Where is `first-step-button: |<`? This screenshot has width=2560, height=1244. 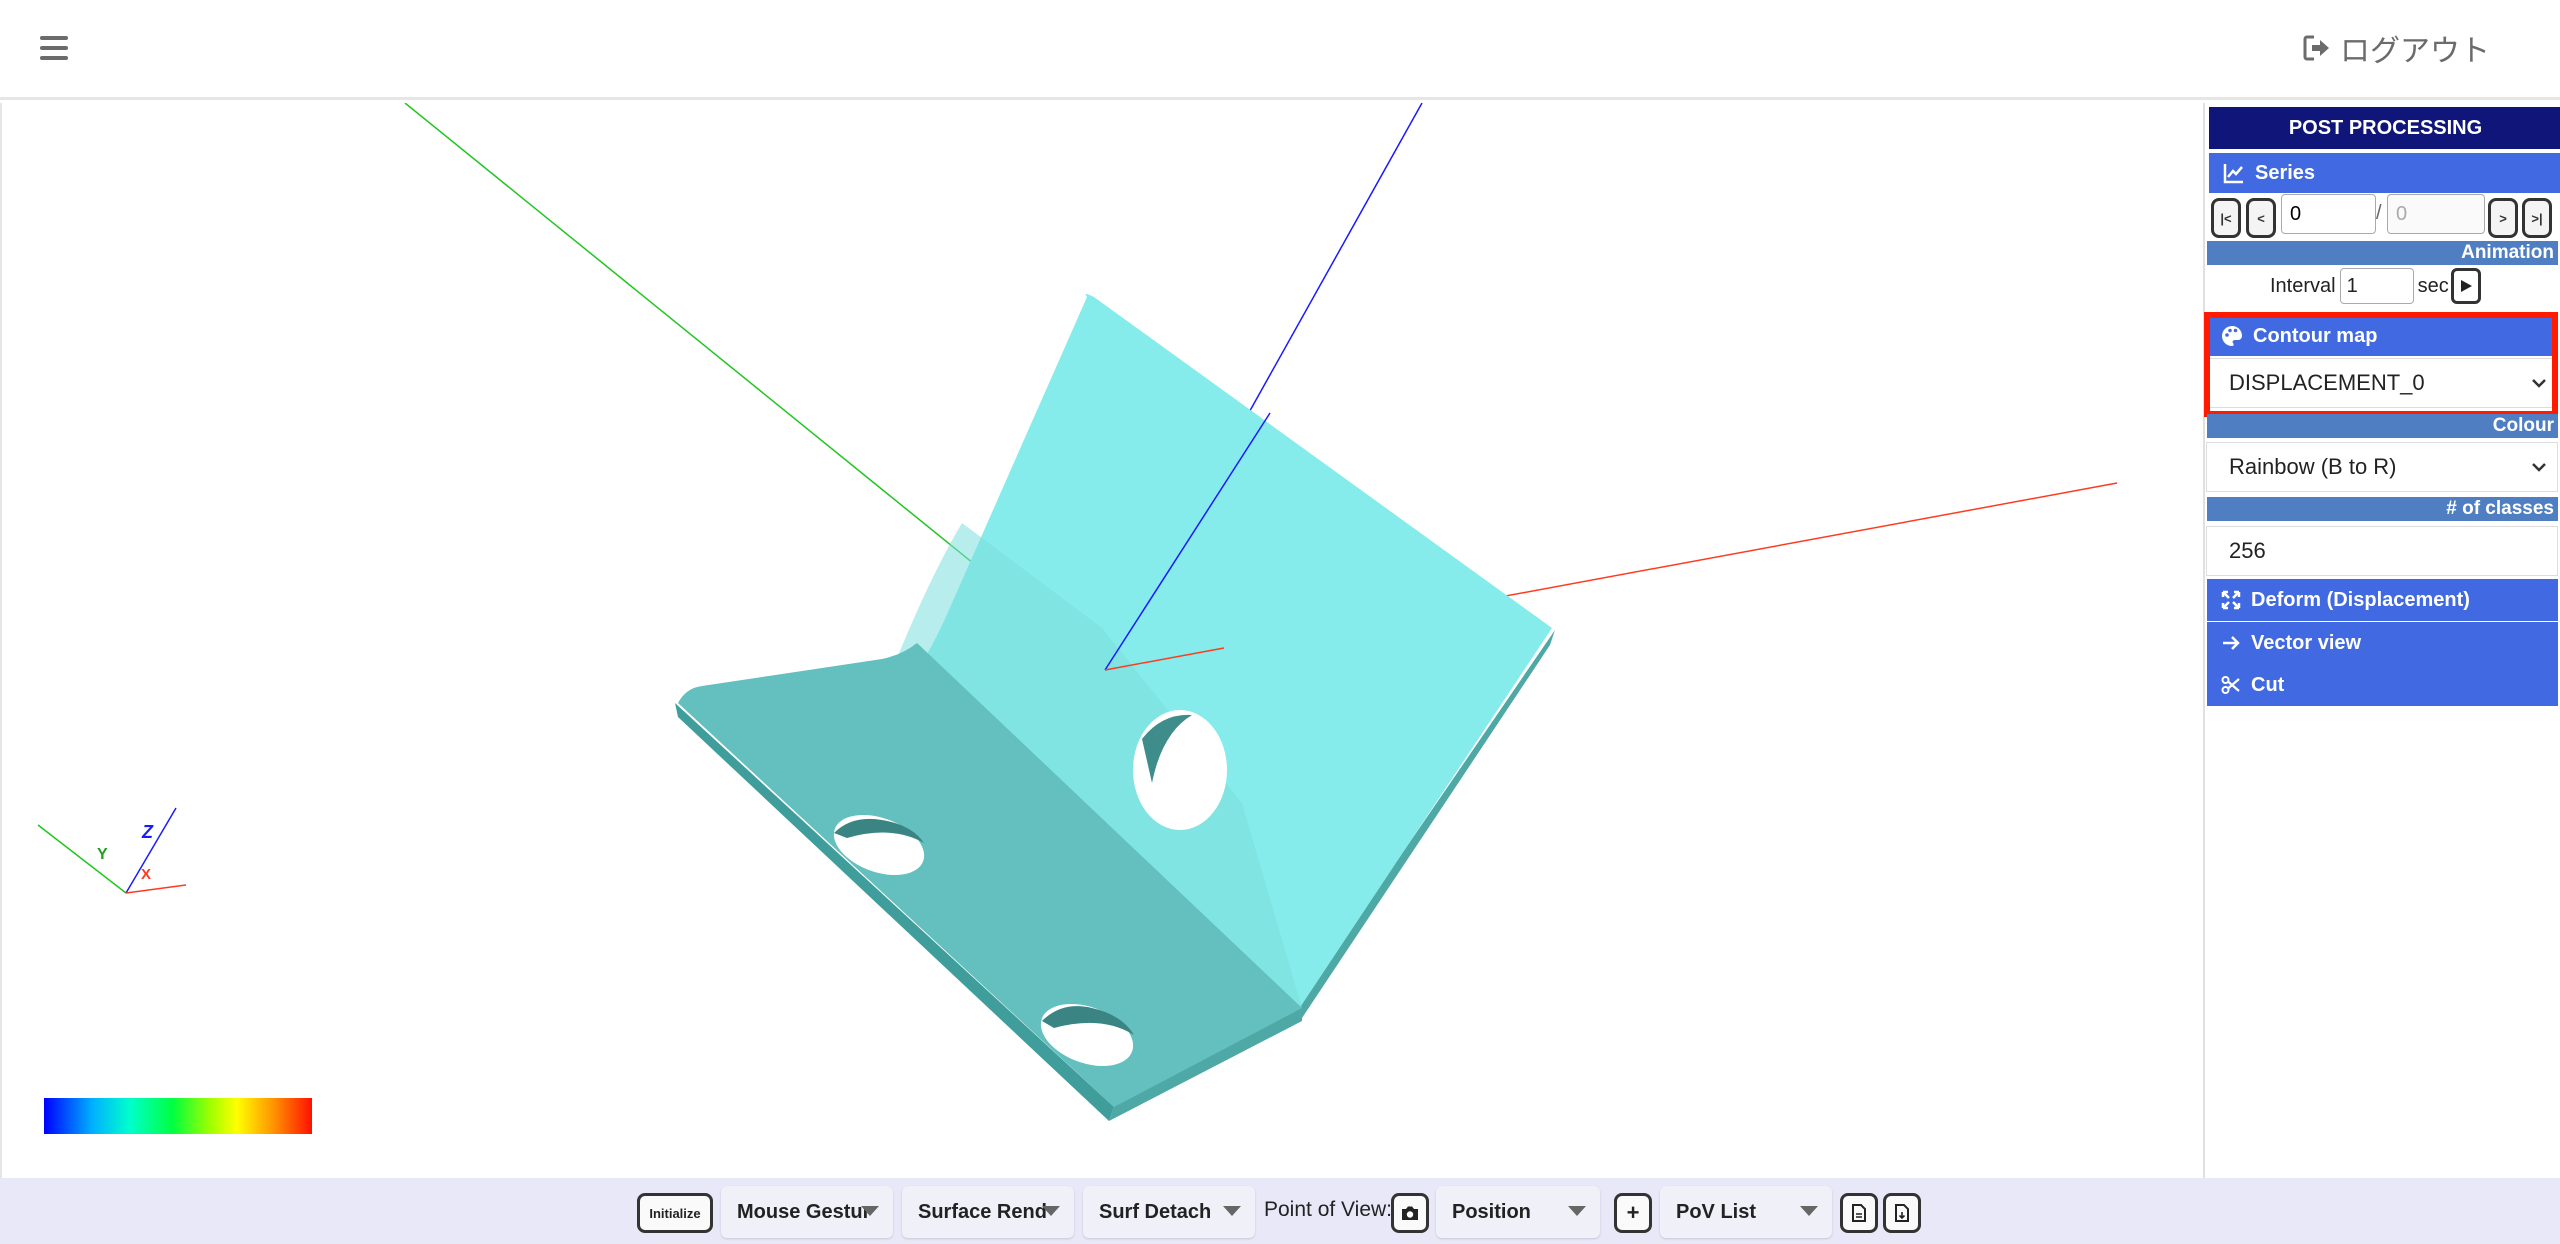
first-step-button: |< is located at coordinates (2226, 218).